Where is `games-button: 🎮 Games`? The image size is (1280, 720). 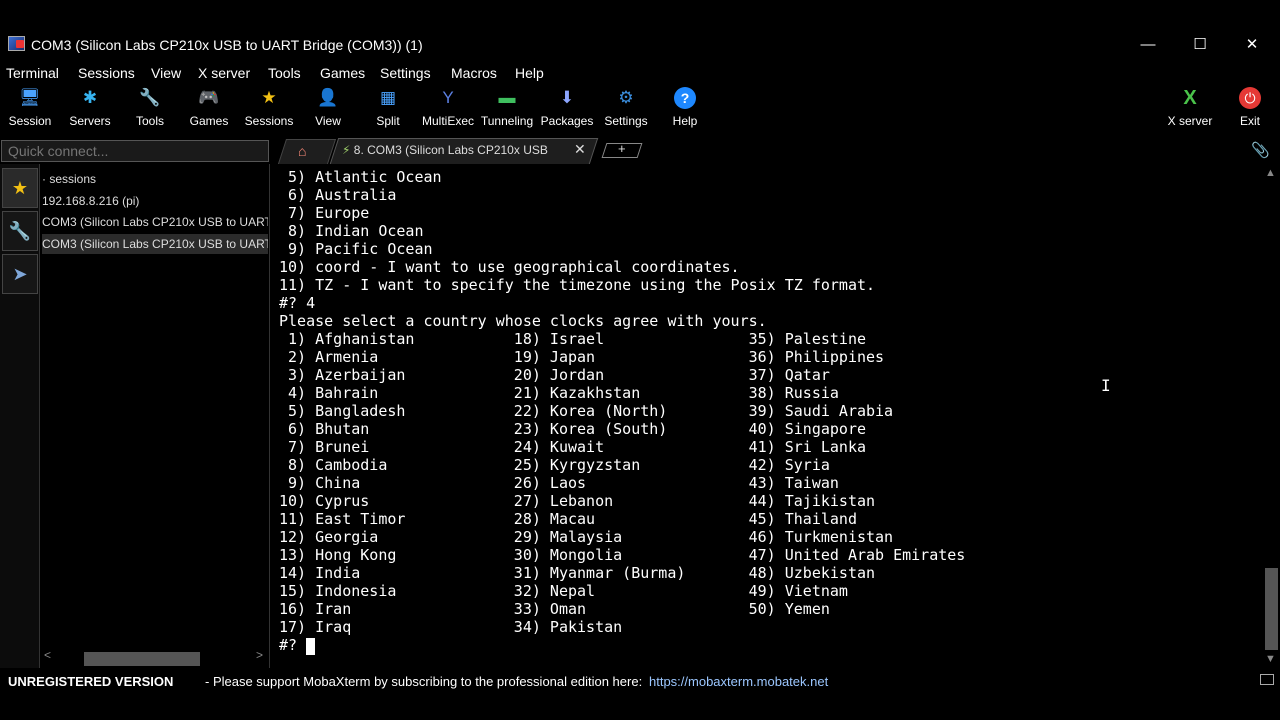 games-button: 🎮 Games is located at coordinates (209, 110).